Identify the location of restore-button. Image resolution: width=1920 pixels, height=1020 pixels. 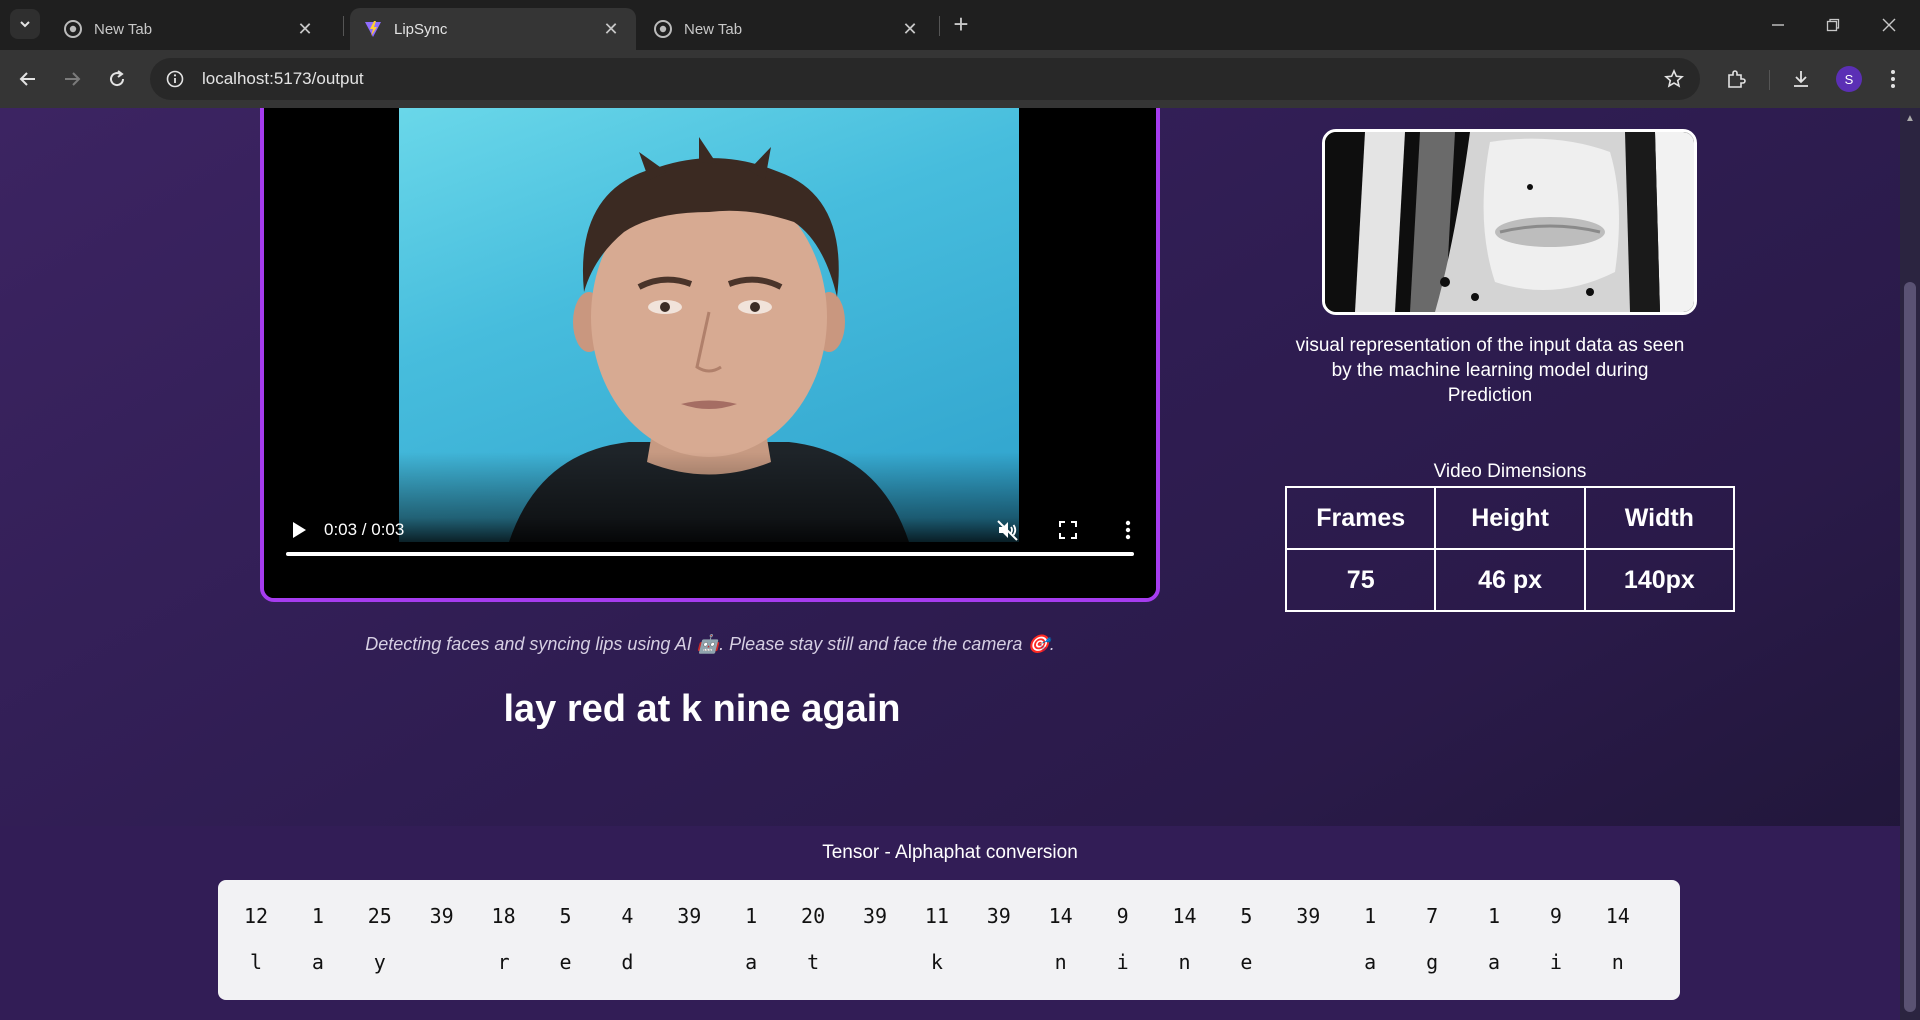
(1833, 25).